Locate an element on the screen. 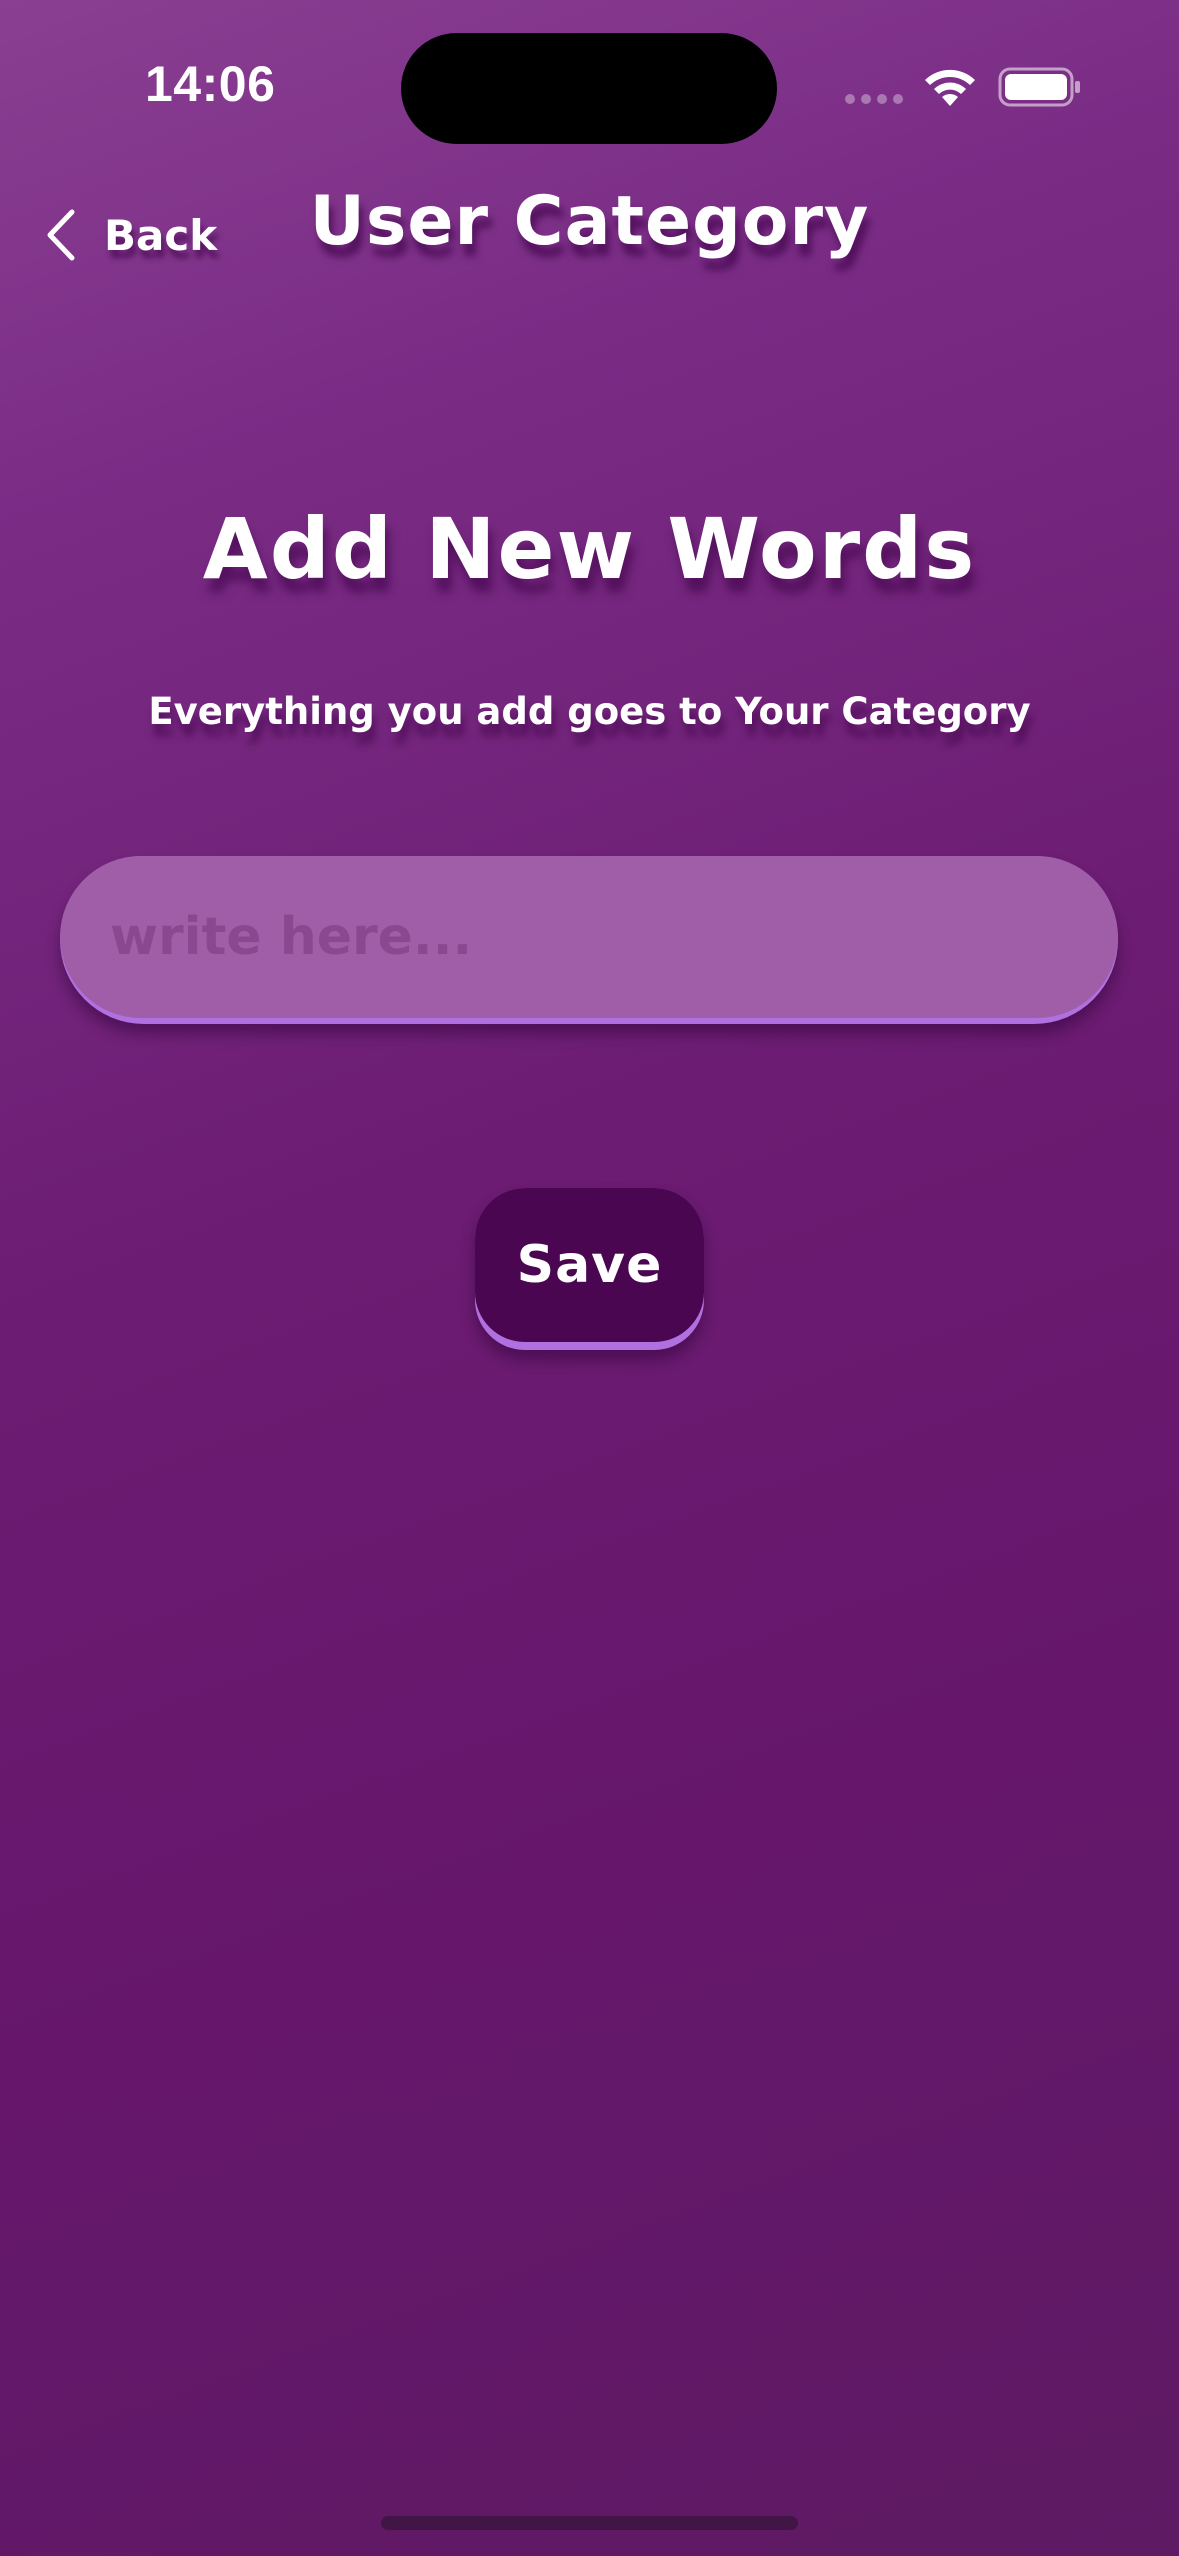 The height and width of the screenshot is (2556, 1179). page-title: User Category is located at coordinates (589, 221).